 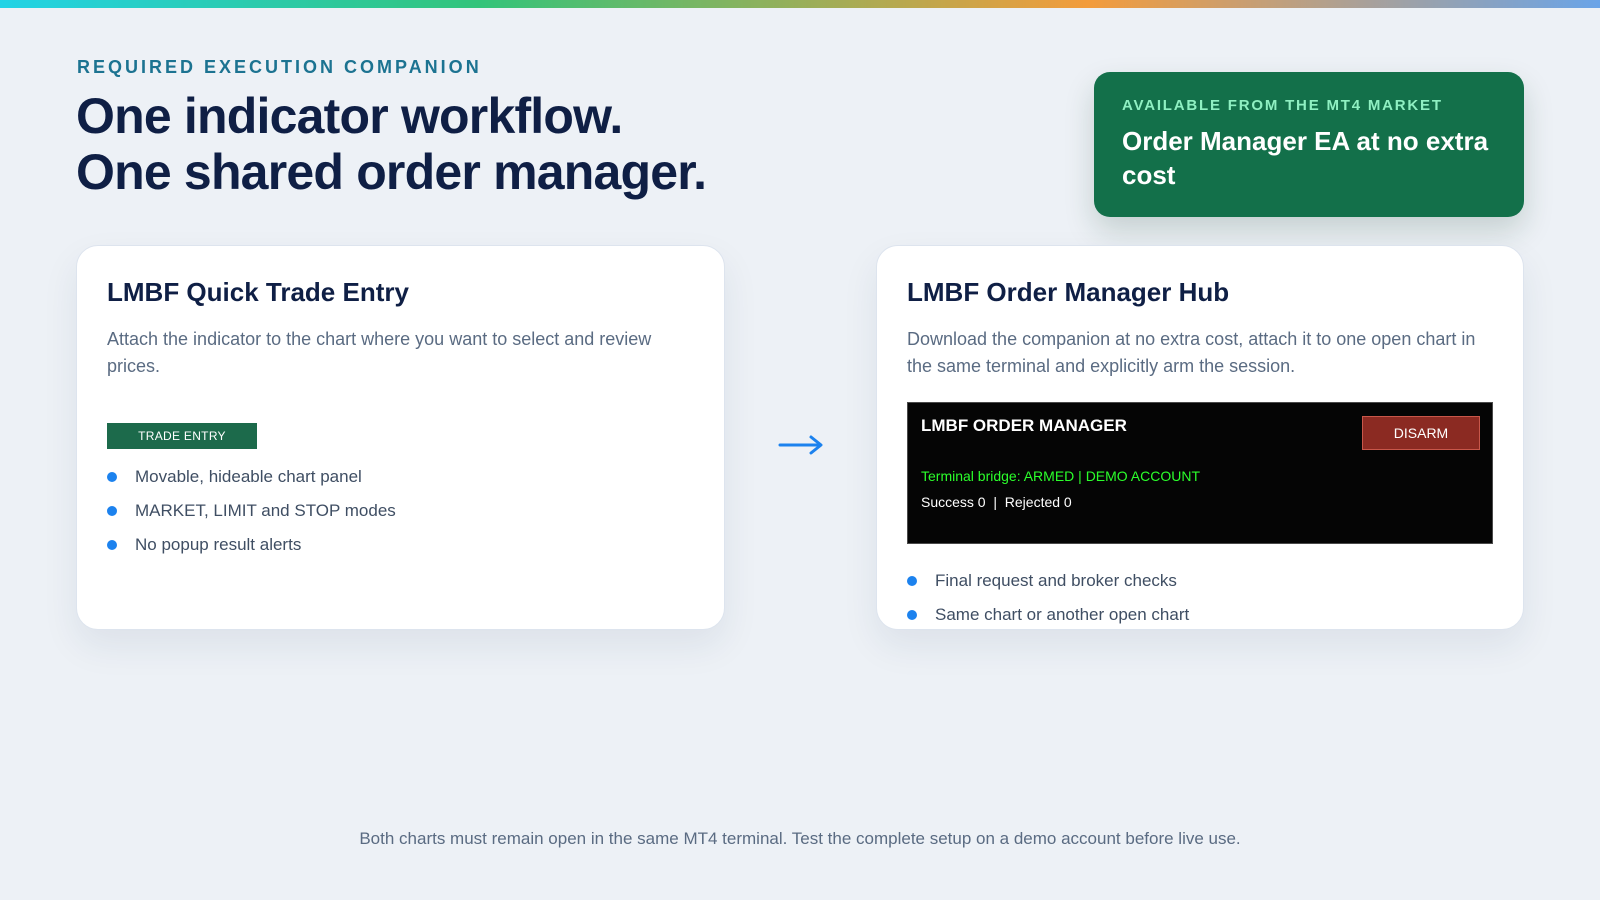 I want to click on feature-text: Same chart or another open chart, so click(x=1062, y=614).